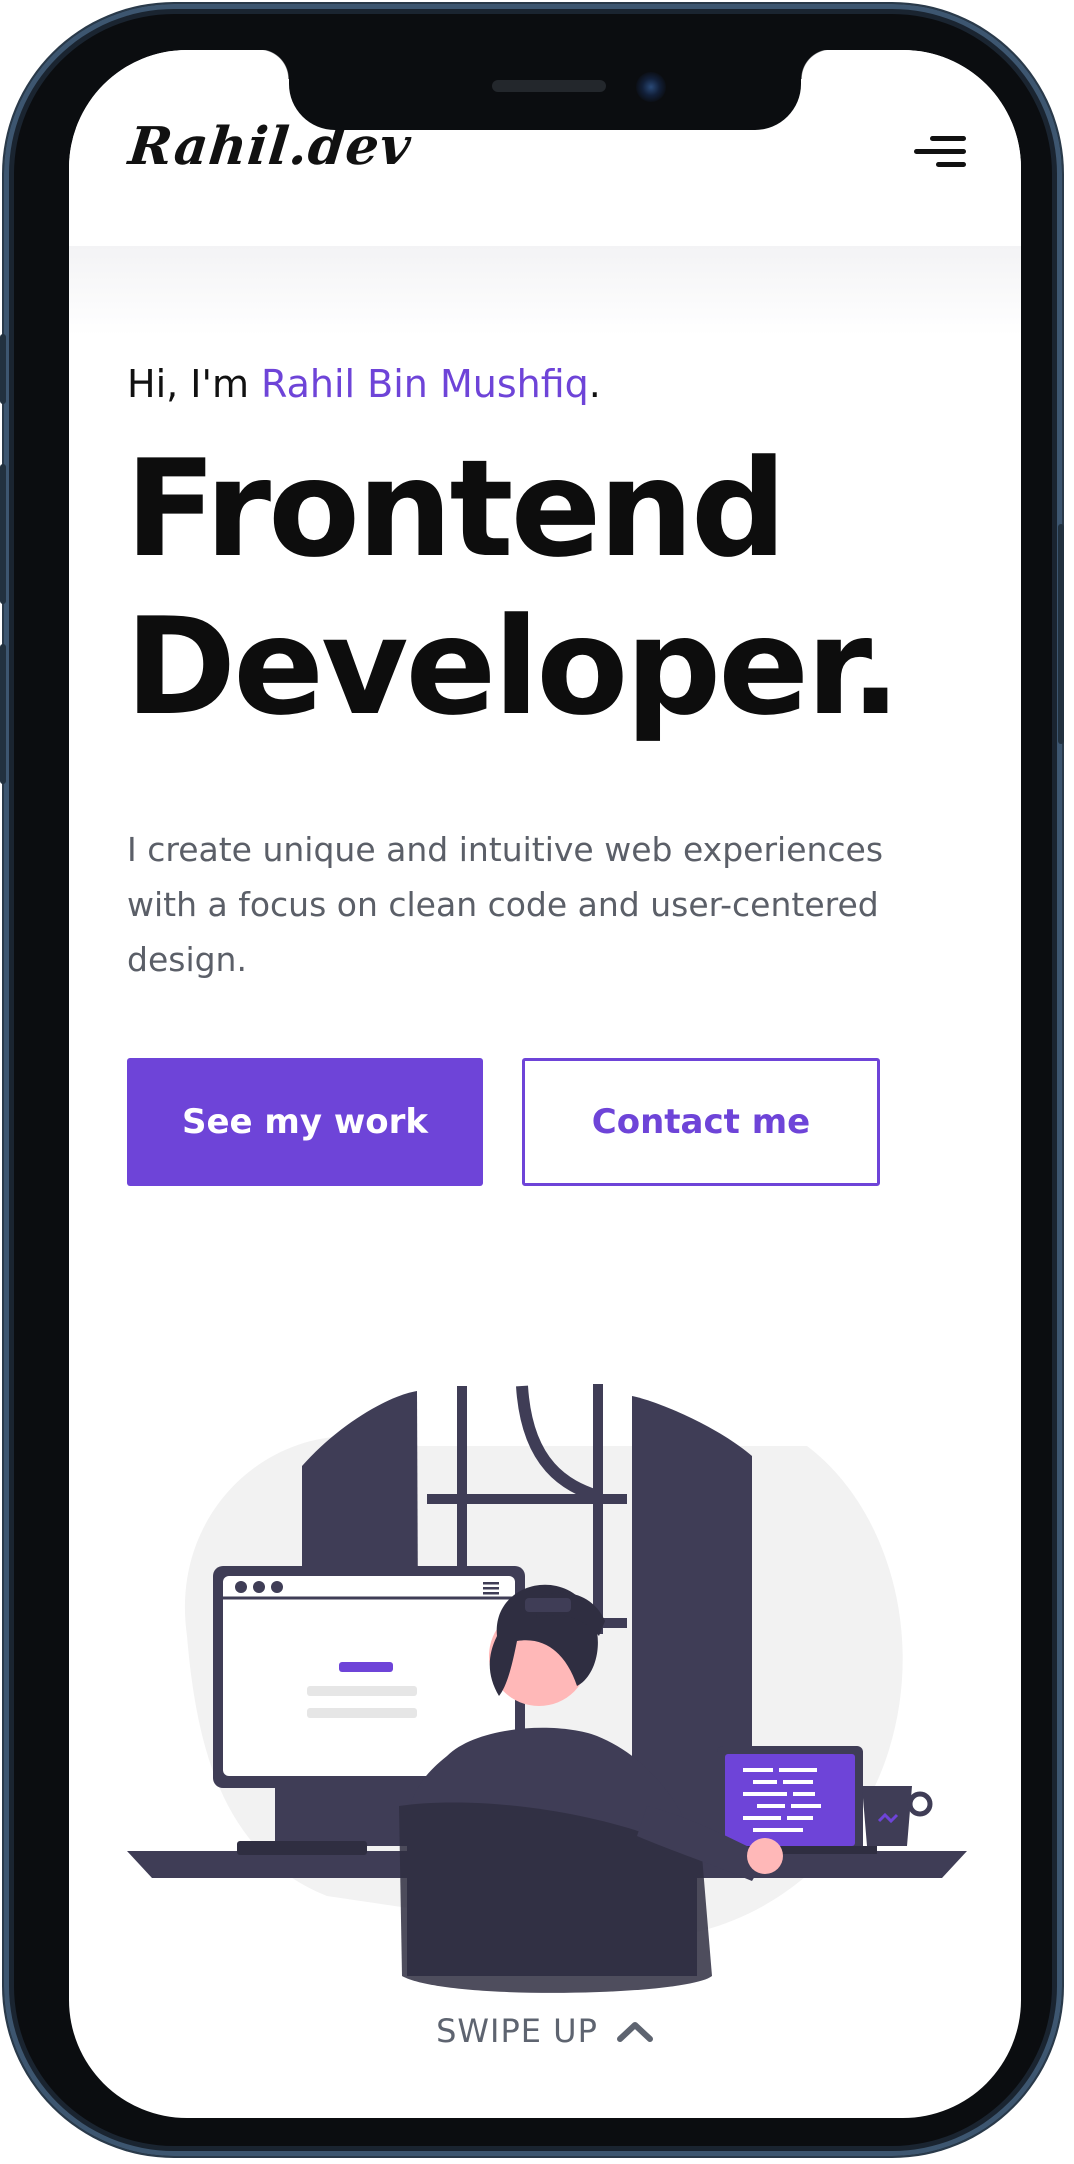  I want to click on swipe-up-label: SWIPE UP, so click(517, 2031).